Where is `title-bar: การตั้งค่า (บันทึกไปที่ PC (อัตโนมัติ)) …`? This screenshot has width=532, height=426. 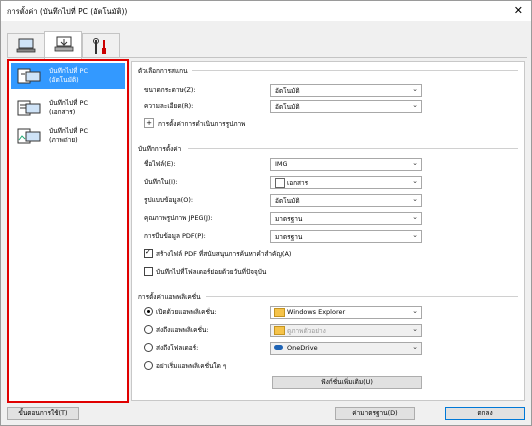 title-bar: การตั้งค่า (บันทึกไปที่ PC (อัตโนมัติ)) … is located at coordinates (266, 11).